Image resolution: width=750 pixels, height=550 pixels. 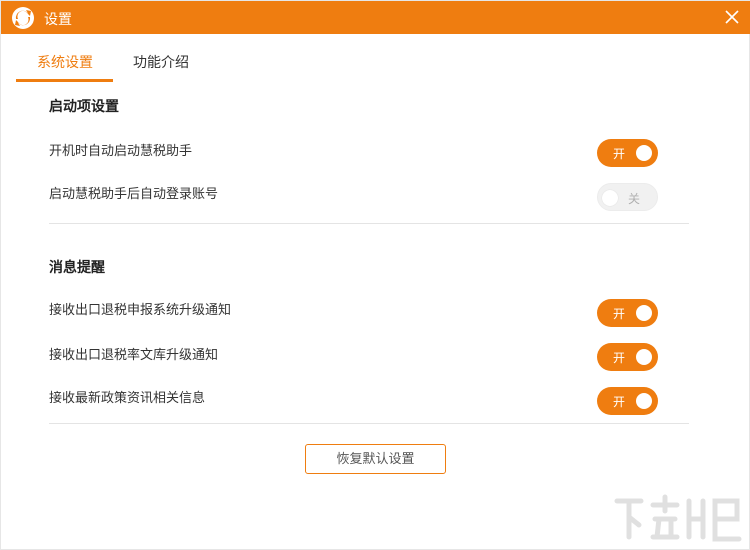 I want to click on toggle-policy-news: 开, so click(x=627, y=401).